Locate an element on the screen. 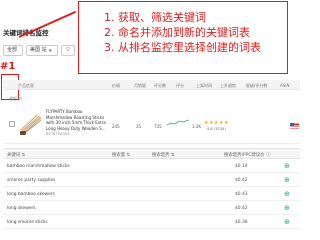  callout-step-3: 3. 从排名监控里选择创建的词表 is located at coordinates (182, 47).